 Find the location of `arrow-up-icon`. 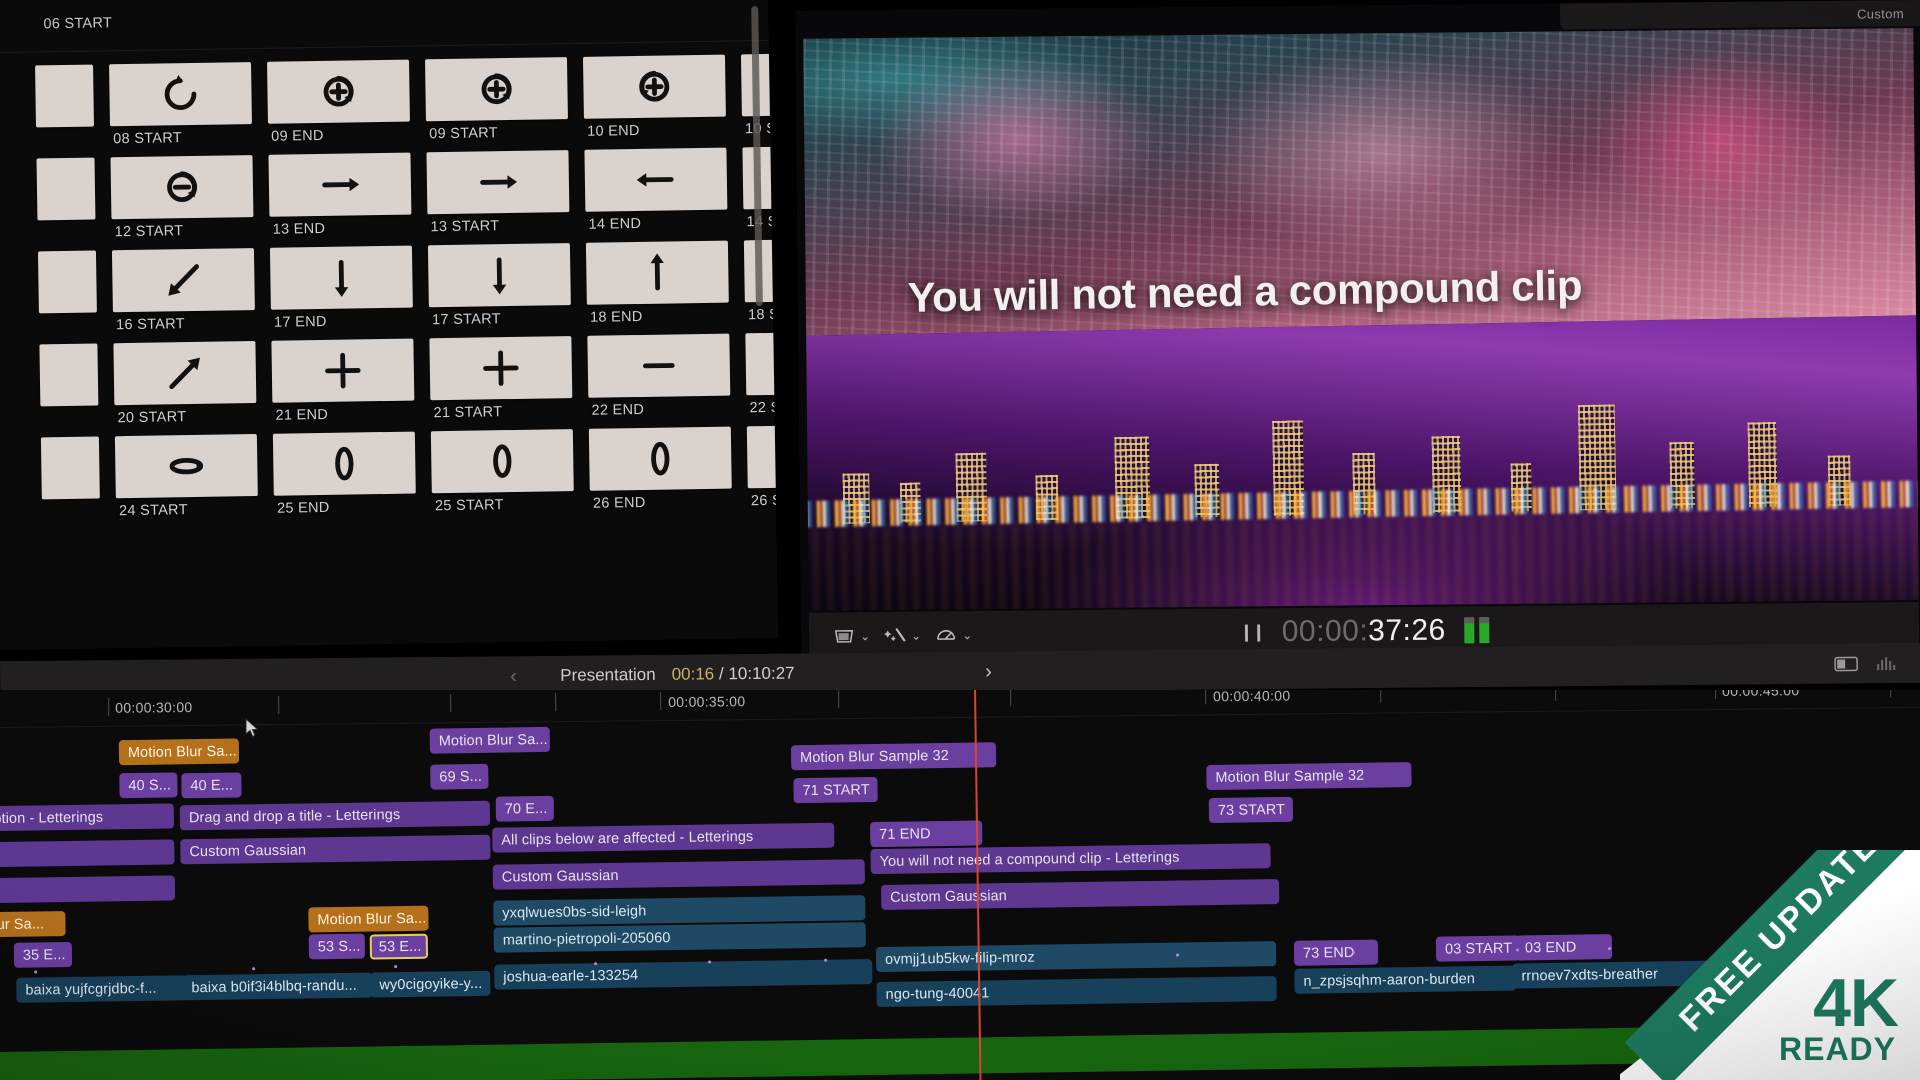

arrow-up-icon is located at coordinates (657, 272).